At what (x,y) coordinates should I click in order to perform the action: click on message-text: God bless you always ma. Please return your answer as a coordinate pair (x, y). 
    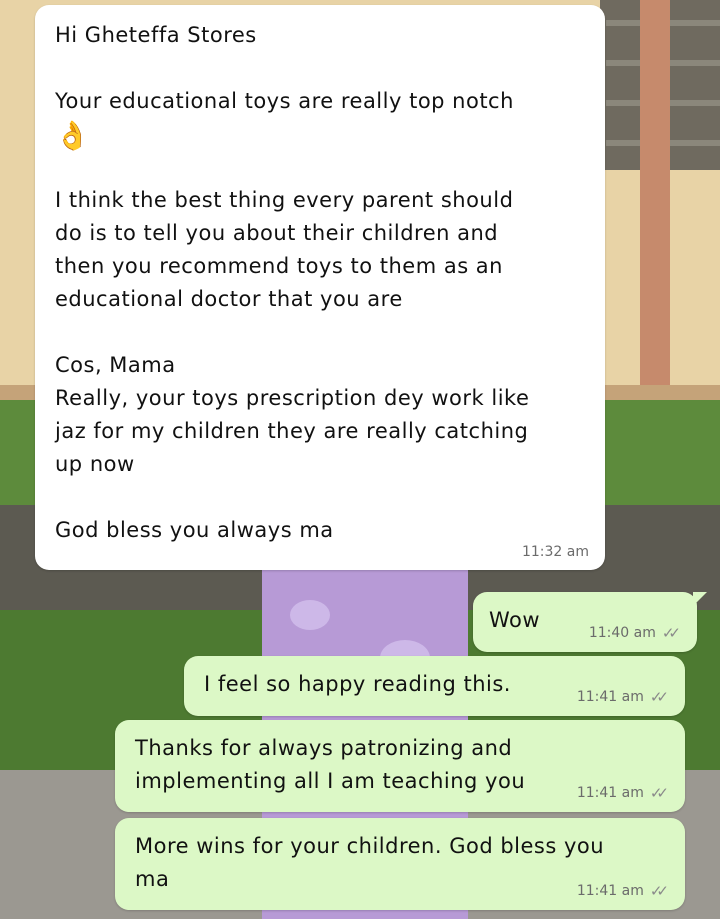
    Looking at the image, I should click on (194, 530).